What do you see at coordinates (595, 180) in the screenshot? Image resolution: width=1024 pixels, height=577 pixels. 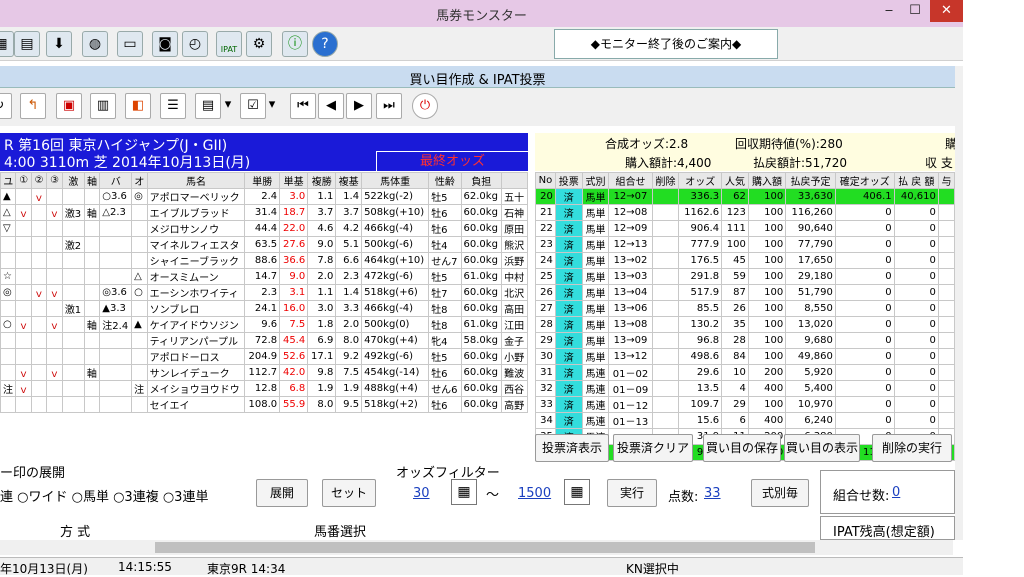 I see `bet-col-header: 式別` at bounding box center [595, 180].